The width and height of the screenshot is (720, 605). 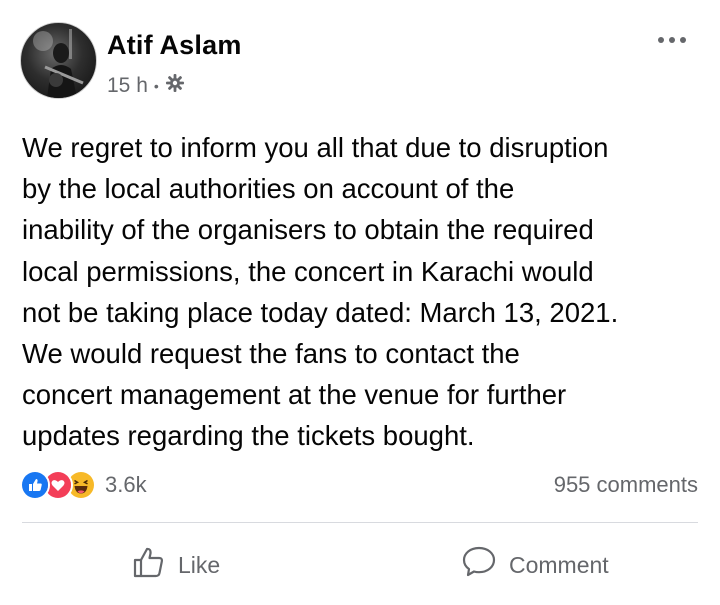 What do you see at coordinates (126, 484) in the screenshot?
I see `reactions-count: 3.6k` at bounding box center [126, 484].